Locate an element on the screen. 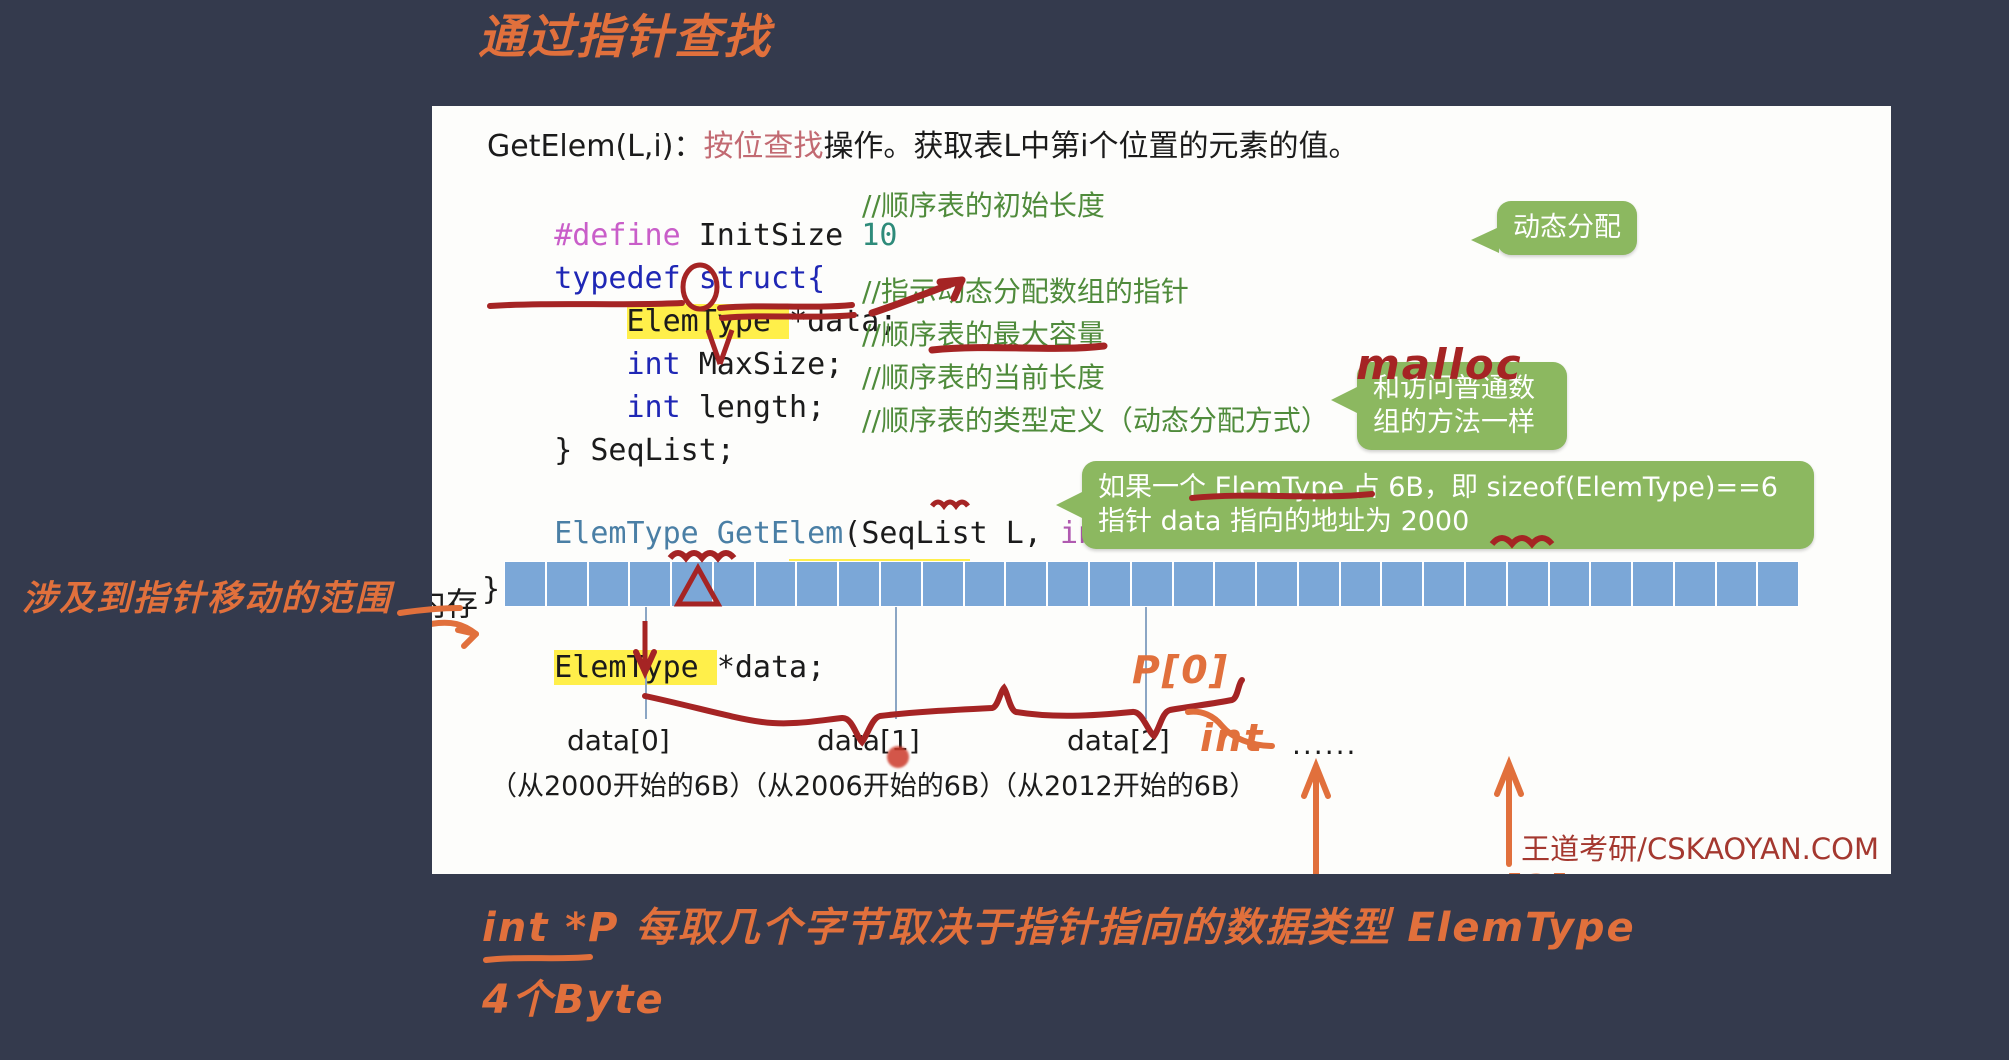 This screenshot has height=1060, width=2009. memory-sub-data2: （从2012开始的6B） is located at coordinates (1123, 786).